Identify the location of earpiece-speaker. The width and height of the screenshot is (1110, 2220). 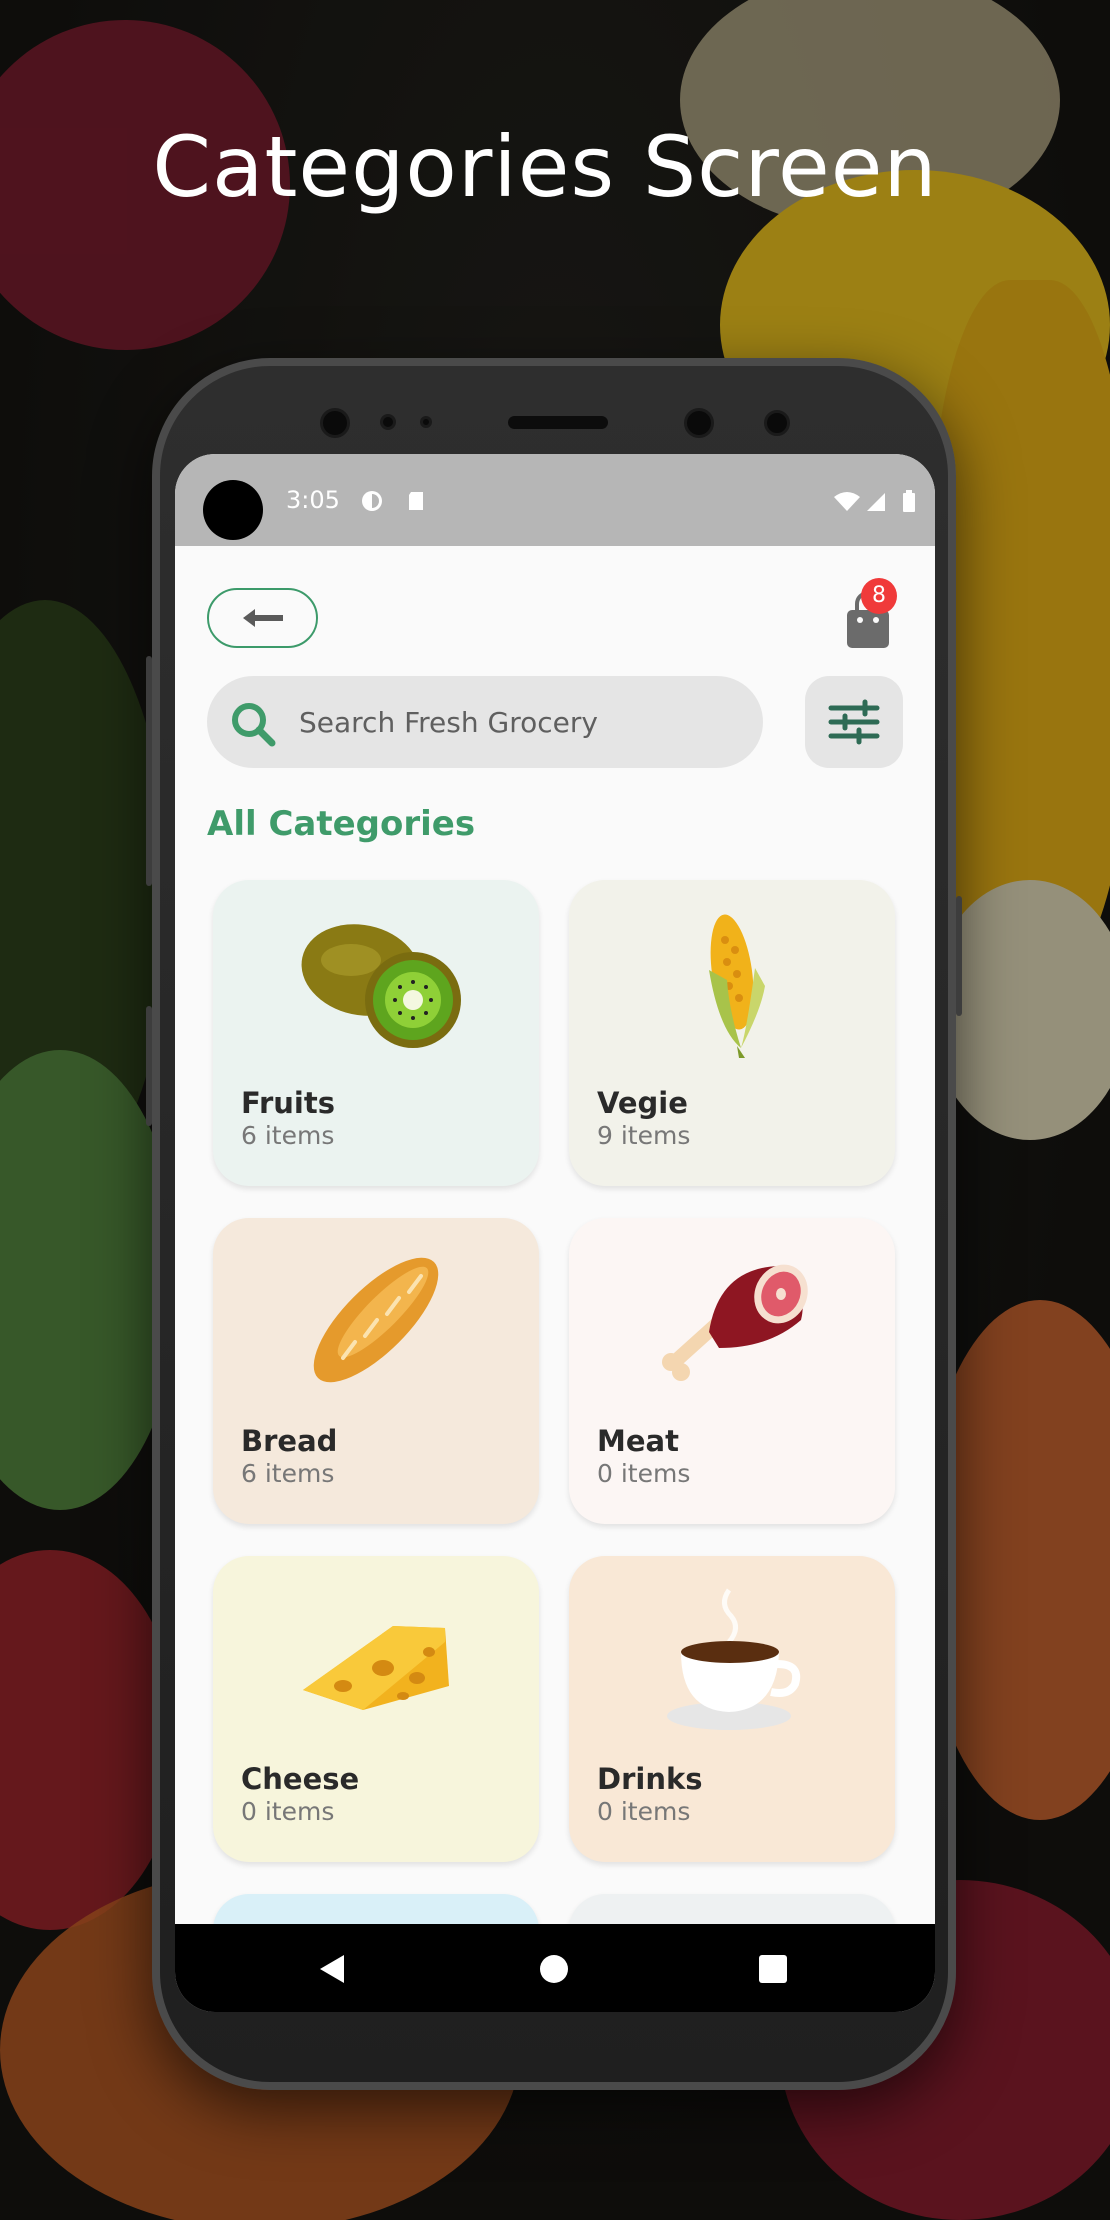
(558, 422).